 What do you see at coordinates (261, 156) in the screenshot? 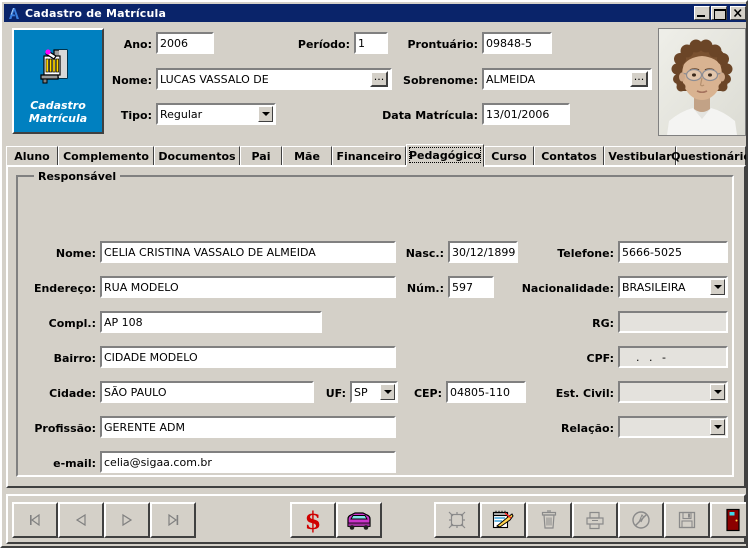
I see `tab-pai: Pai` at bounding box center [261, 156].